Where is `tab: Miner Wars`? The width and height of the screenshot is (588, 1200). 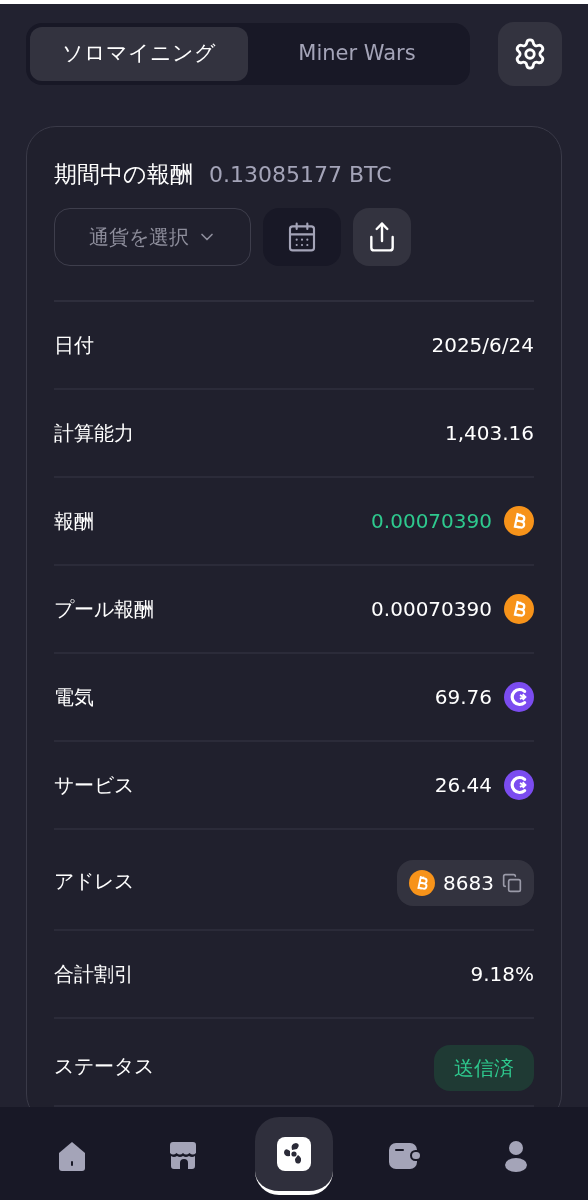 tab: Miner Wars is located at coordinates (357, 54).